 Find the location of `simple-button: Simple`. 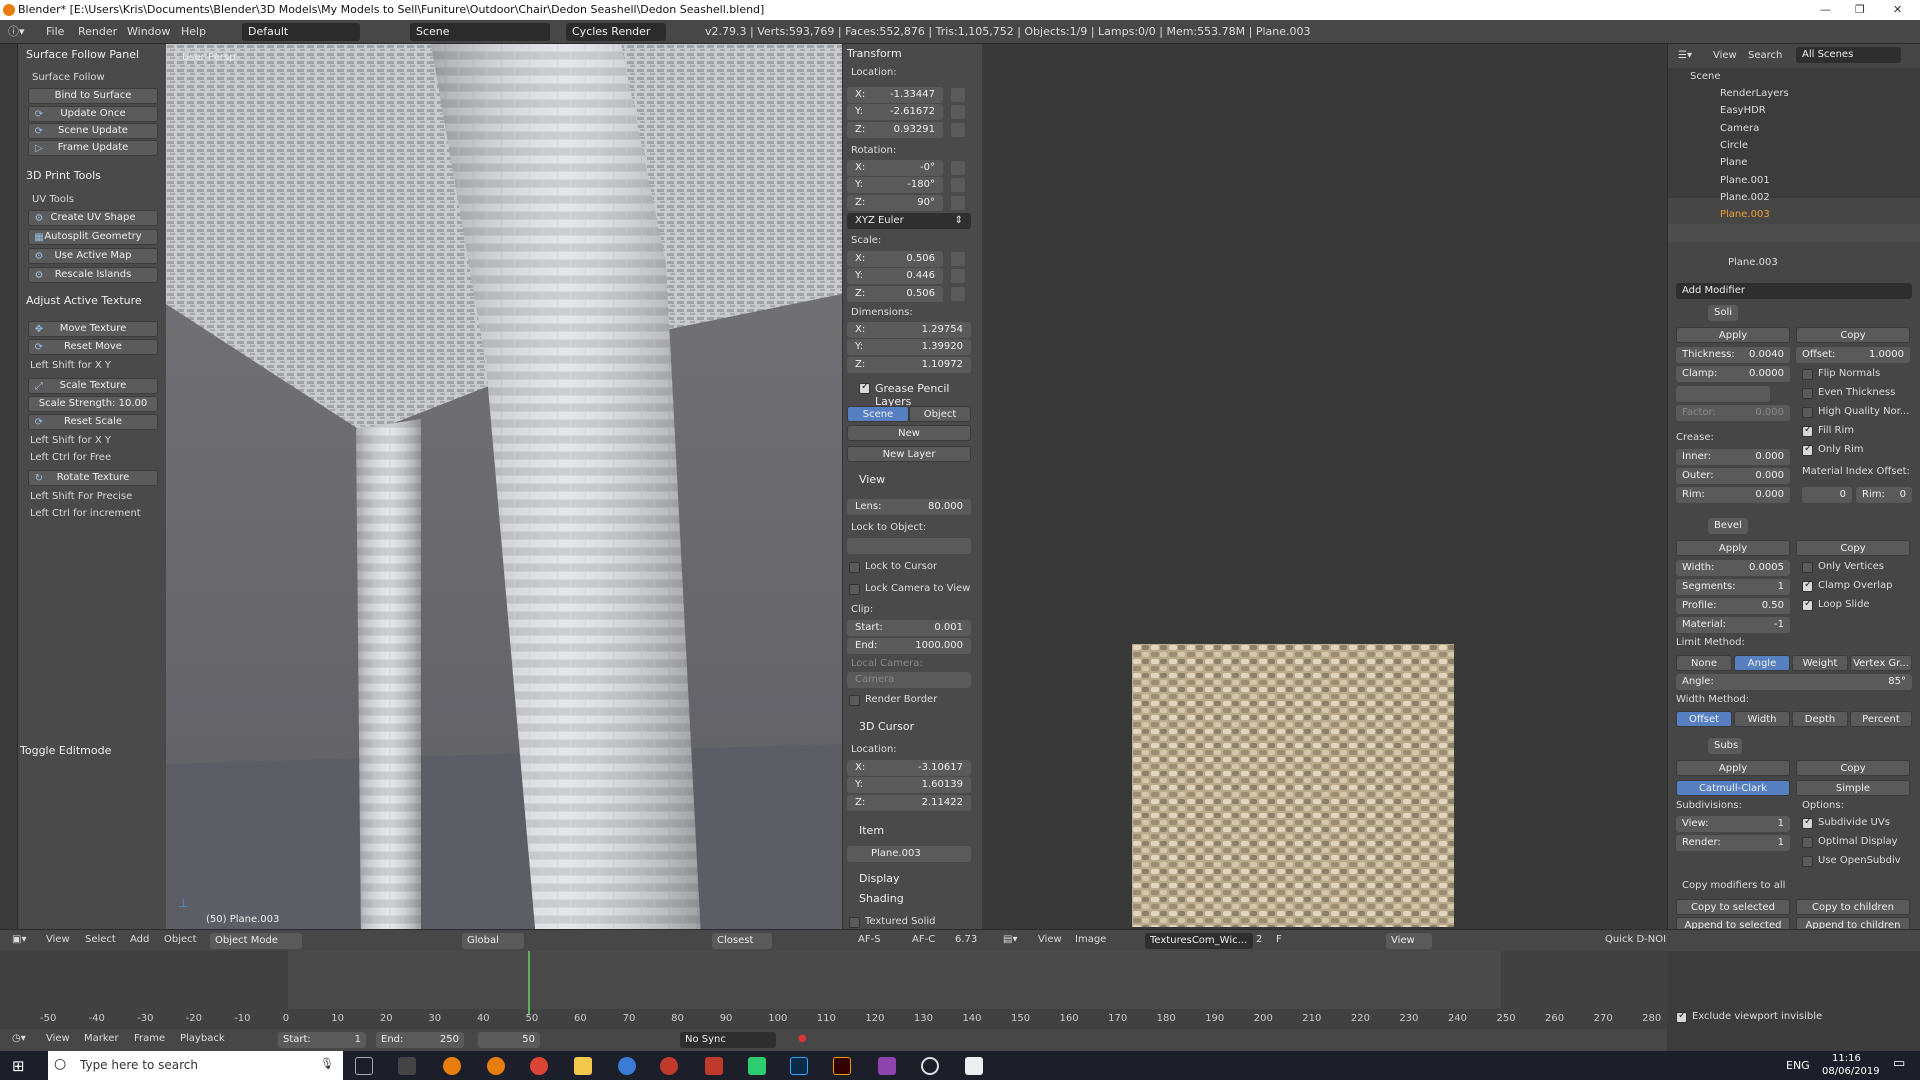

simple-button: Simple is located at coordinates (1853, 788).